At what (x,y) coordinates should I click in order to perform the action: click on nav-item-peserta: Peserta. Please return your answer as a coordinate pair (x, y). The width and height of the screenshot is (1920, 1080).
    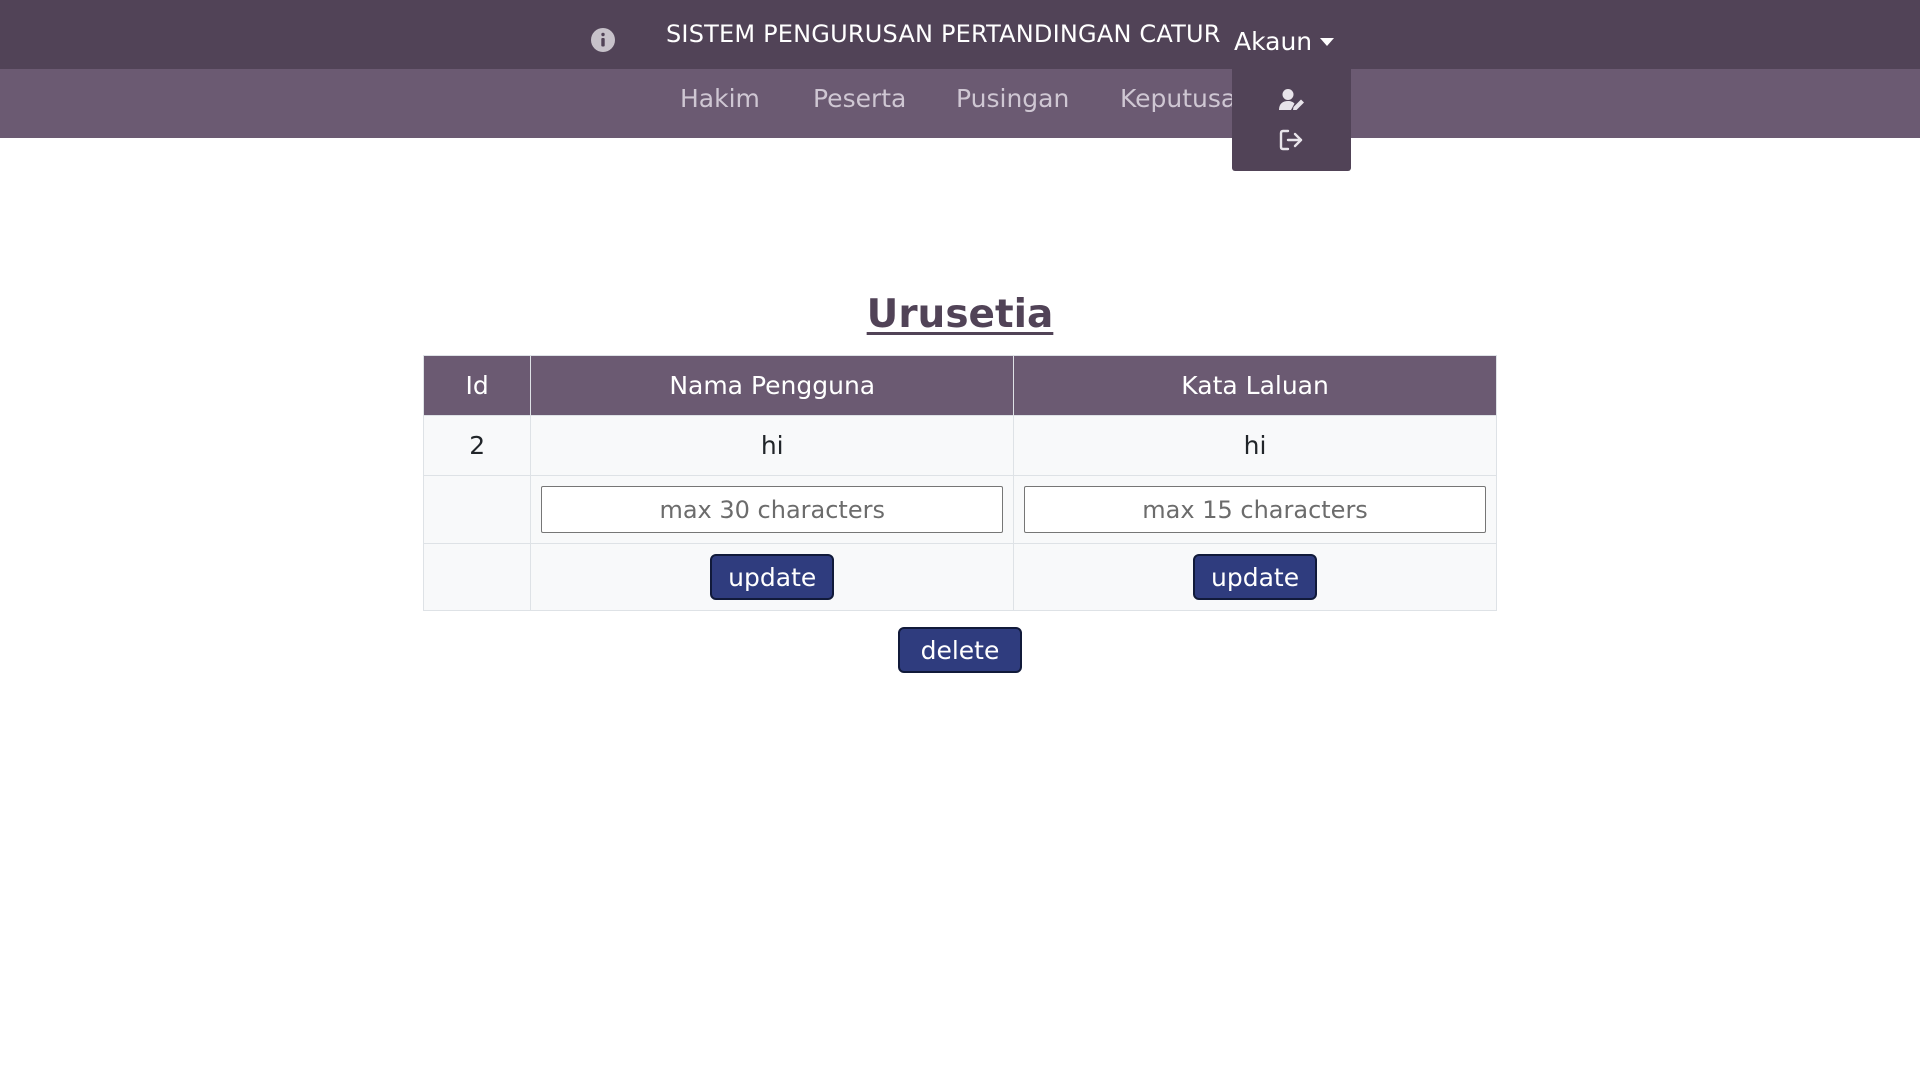
    Looking at the image, I should click on (859, 98).